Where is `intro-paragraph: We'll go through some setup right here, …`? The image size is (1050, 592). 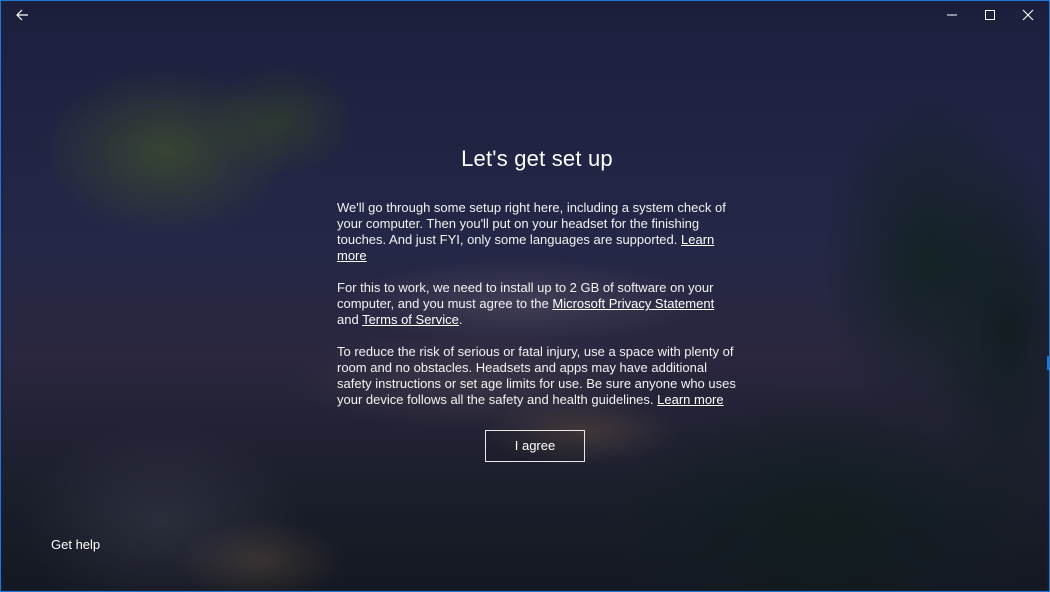
intro-paragraph: We'll go through some setup right here, … is located at coordinates (537, 232).